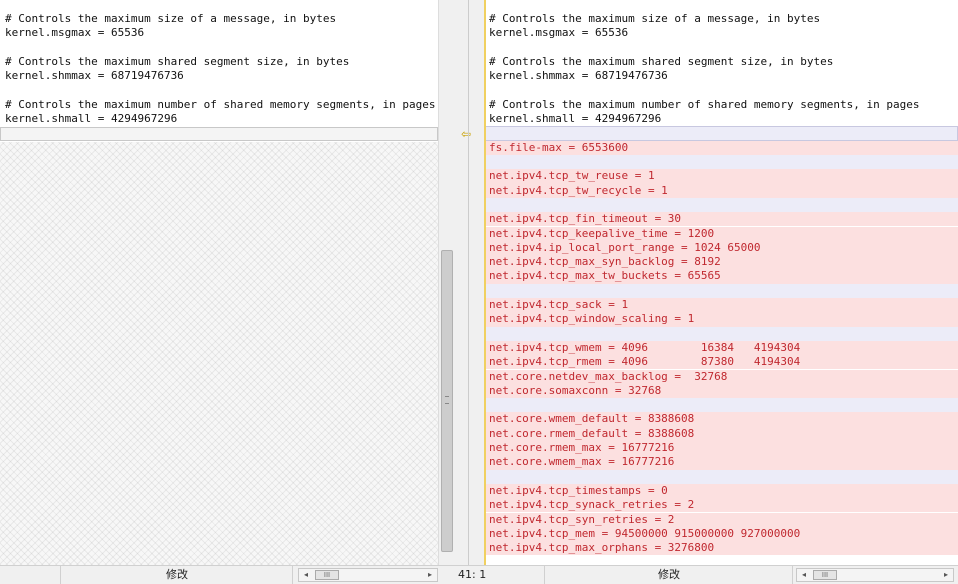 The height and width of the screenshot is (584, 958). What do you see at coordinates (721, 362) in the screenshot?
I see `added-line: net.ipv4.tcp_rmem = 4096 87380 4194304` at bounding box center [721, 362].